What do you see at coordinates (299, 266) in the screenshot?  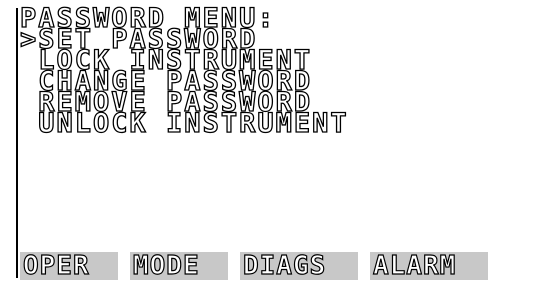 I see `softkey-diags: DIAGS` at bounding box center [299, 266].